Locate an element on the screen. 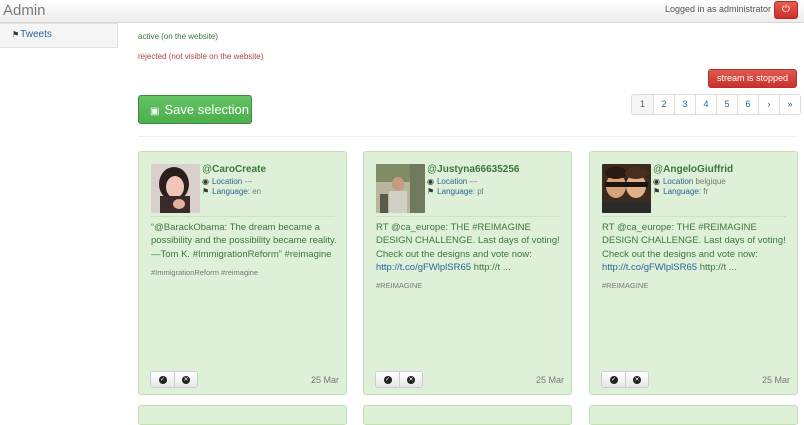 This screenshot has width=804, height=425. brand-title: Admin is located at coordinates (24, 10).